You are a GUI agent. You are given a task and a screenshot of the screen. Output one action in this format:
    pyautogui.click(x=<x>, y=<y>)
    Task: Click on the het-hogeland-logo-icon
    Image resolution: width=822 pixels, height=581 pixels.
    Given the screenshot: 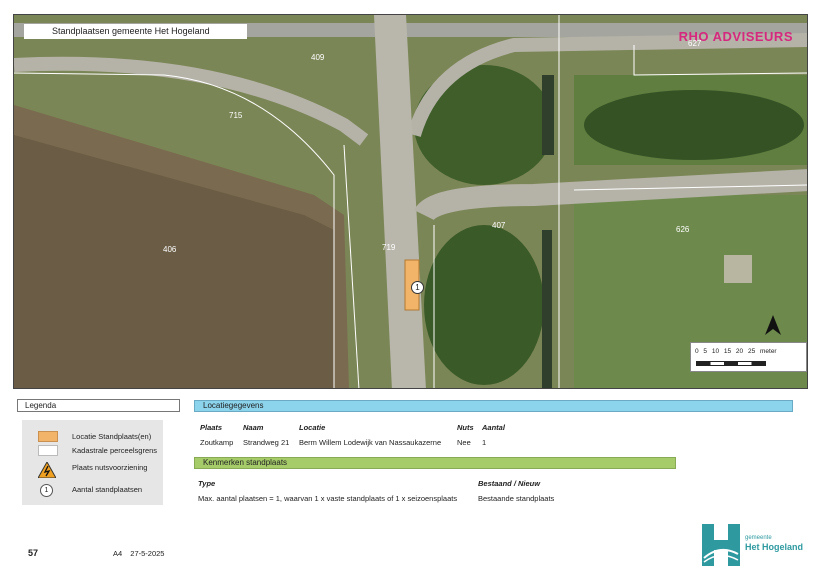 What is the action you would take?
    pyautogui.click(x=721, y=545)
    